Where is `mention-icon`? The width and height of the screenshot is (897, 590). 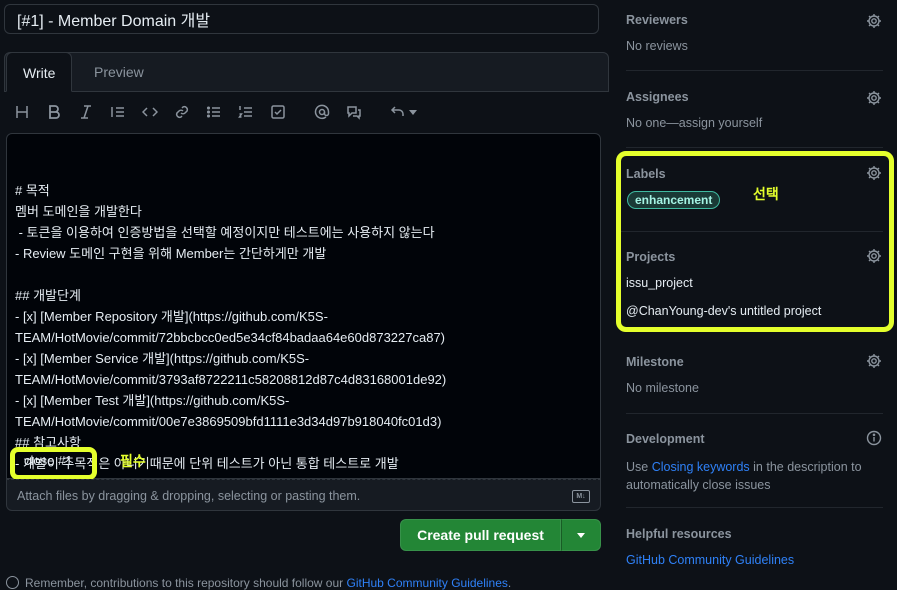
mention-icon is located at coordinates (322, 112).